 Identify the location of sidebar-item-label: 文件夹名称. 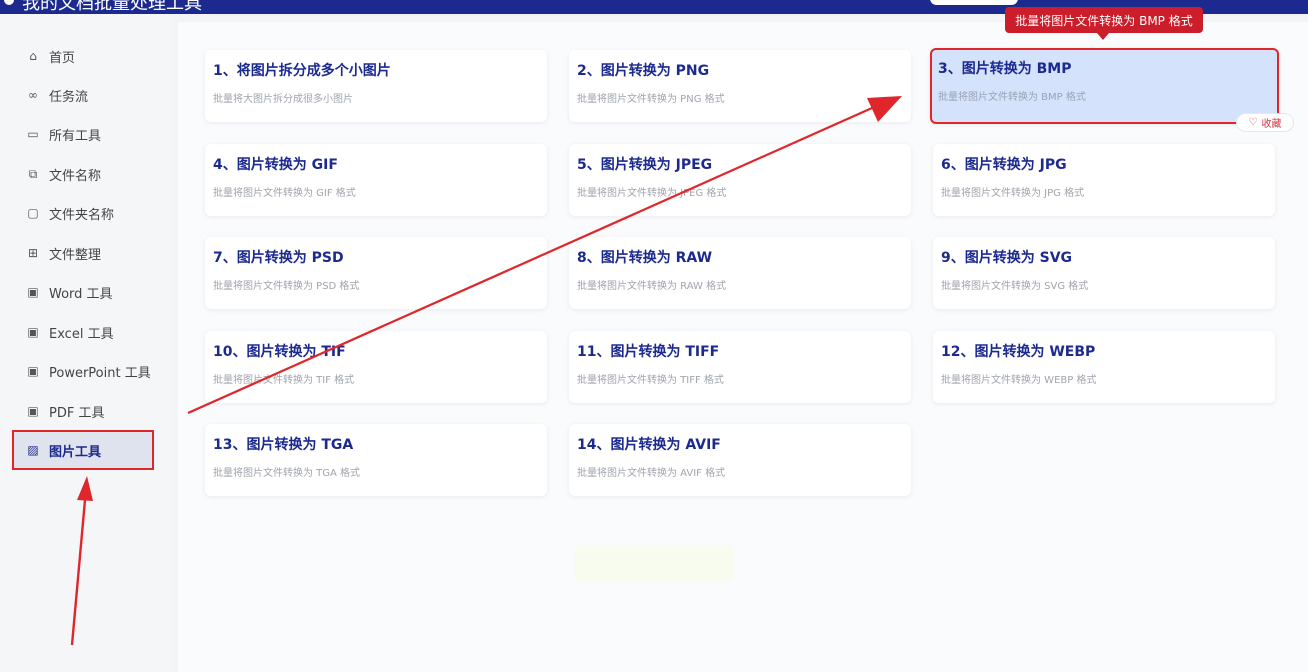
(82, 215).